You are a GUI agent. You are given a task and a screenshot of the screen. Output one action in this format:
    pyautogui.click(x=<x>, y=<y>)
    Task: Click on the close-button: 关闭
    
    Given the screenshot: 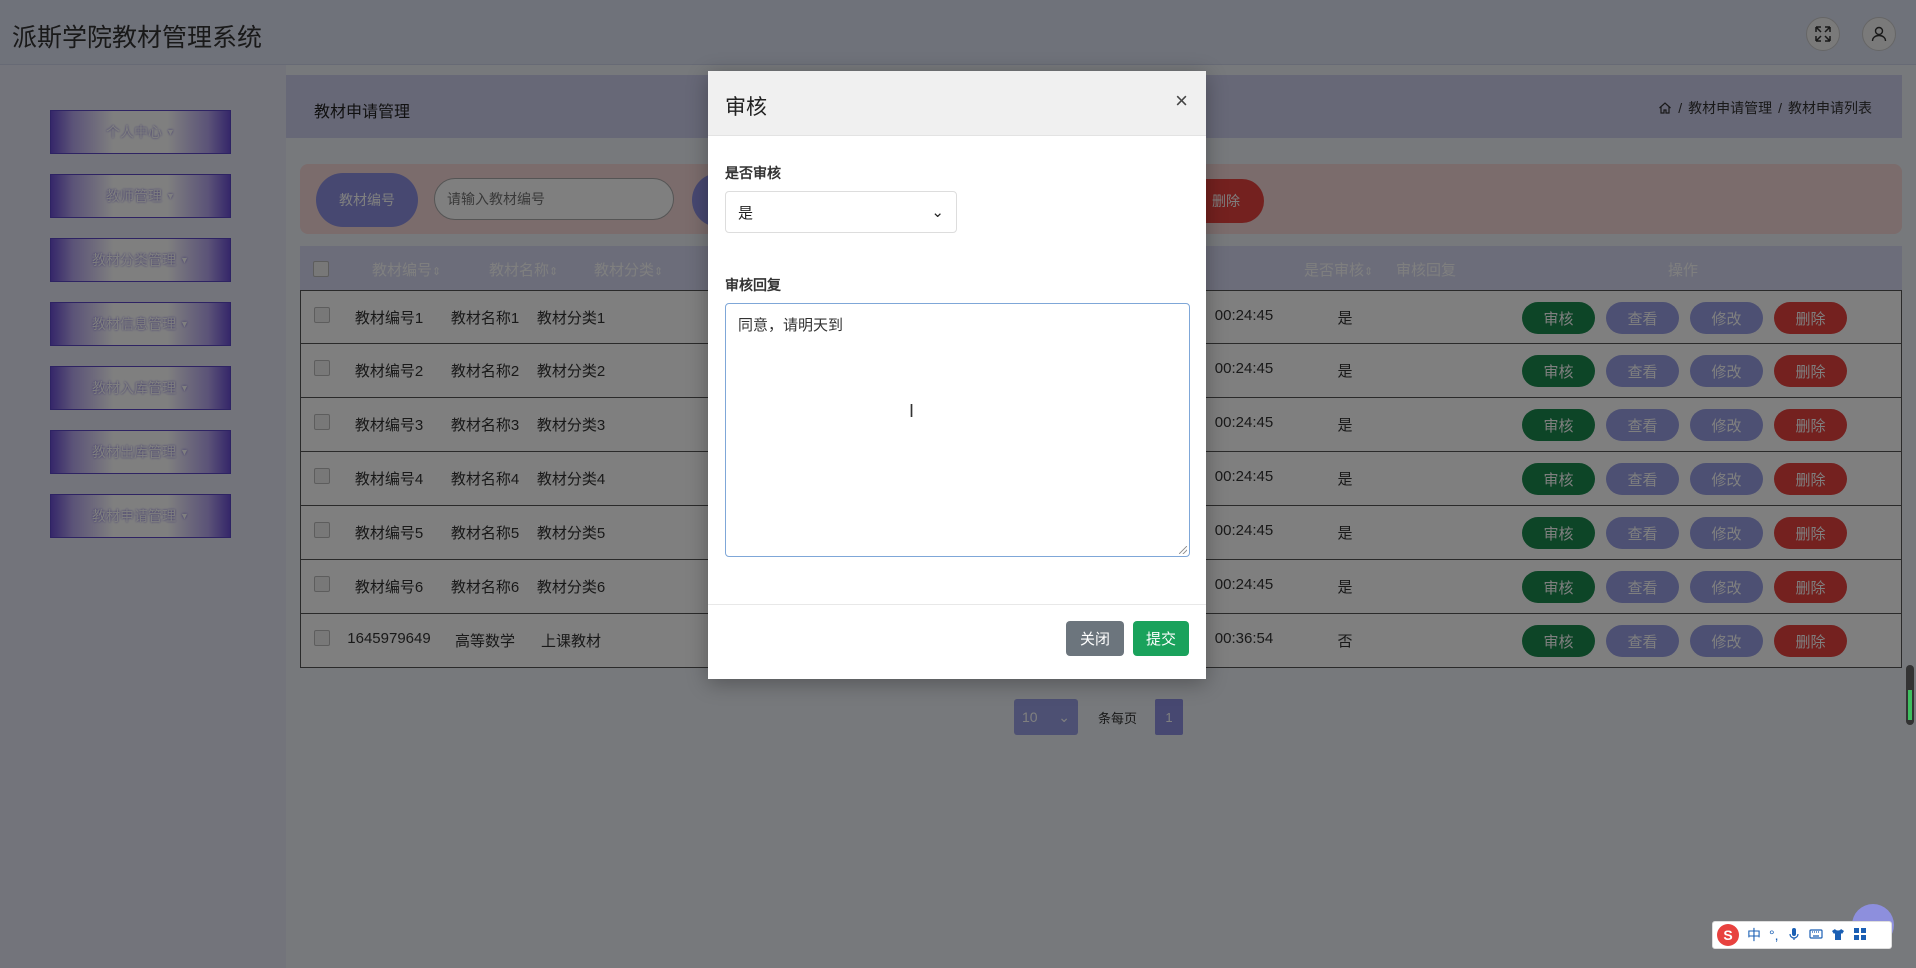 What is the action you would take?
    pyautogui.click(x=1095, y=638)
    